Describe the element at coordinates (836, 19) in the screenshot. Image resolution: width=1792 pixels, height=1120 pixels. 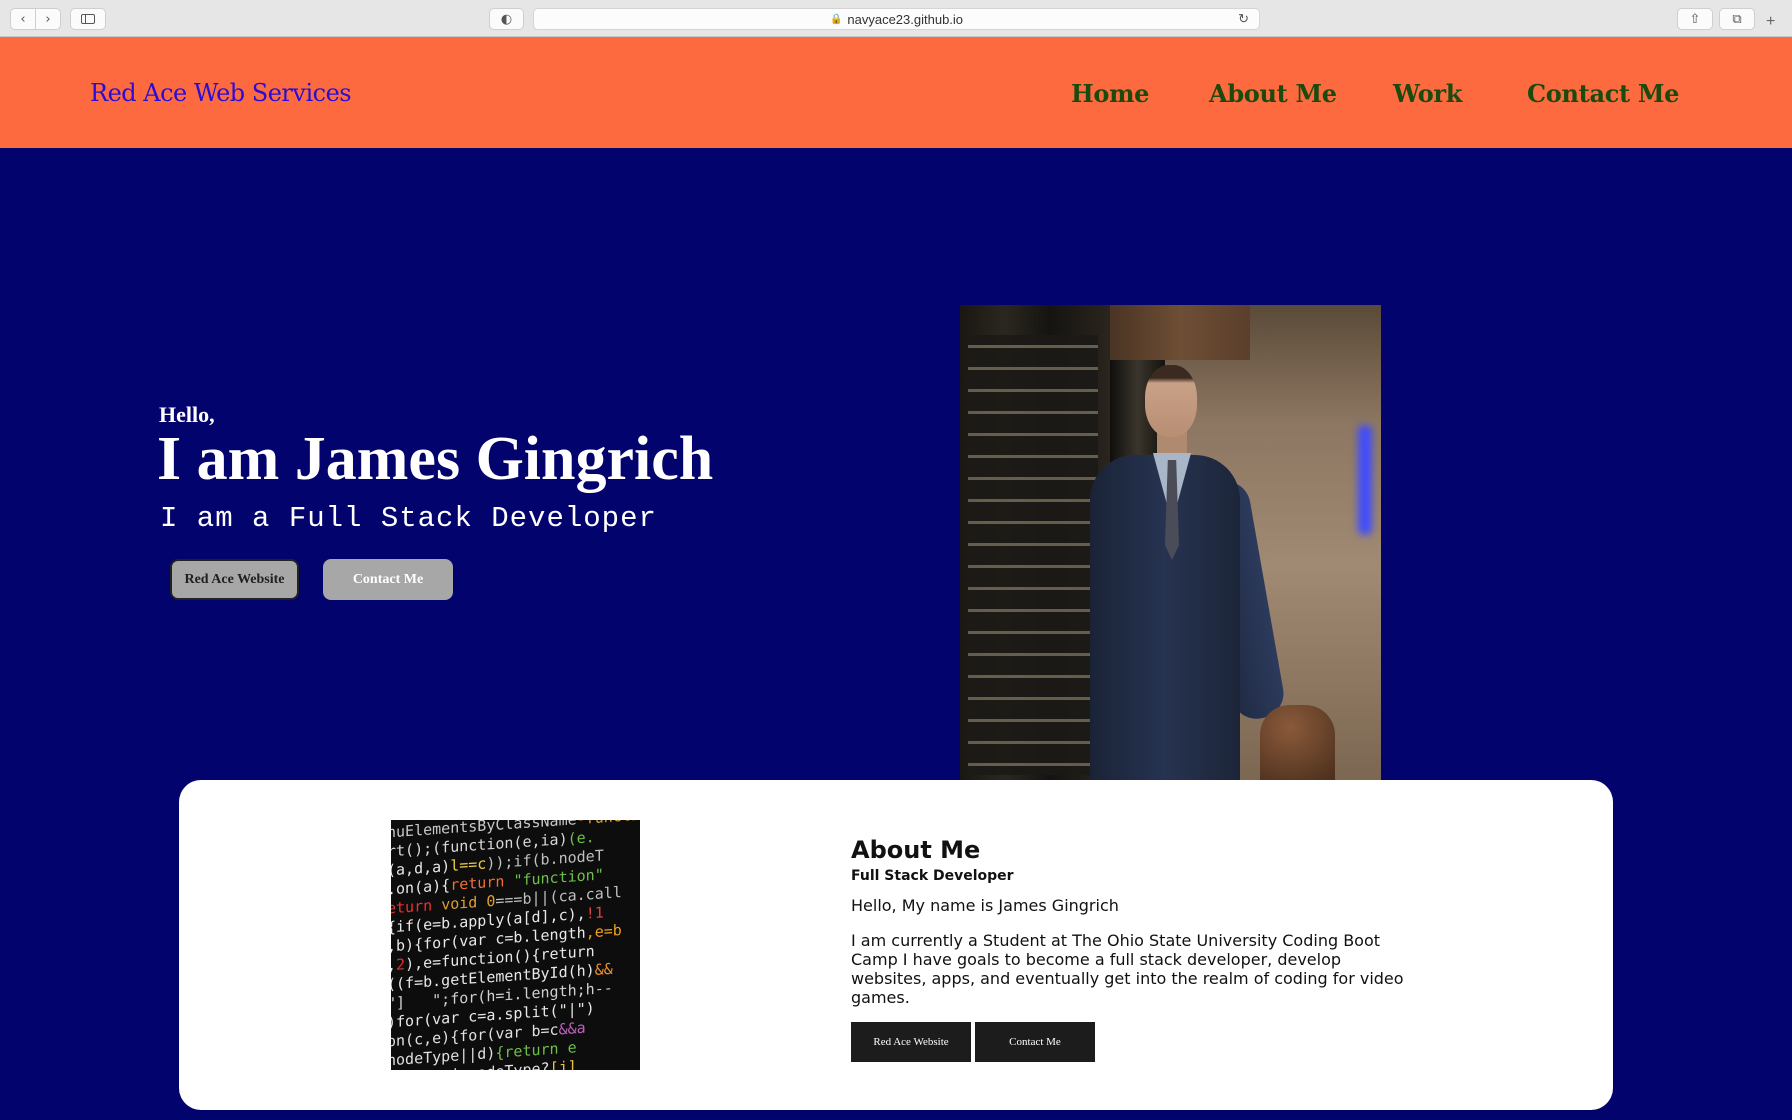
I see `lock-icon: 🔒` at that location.